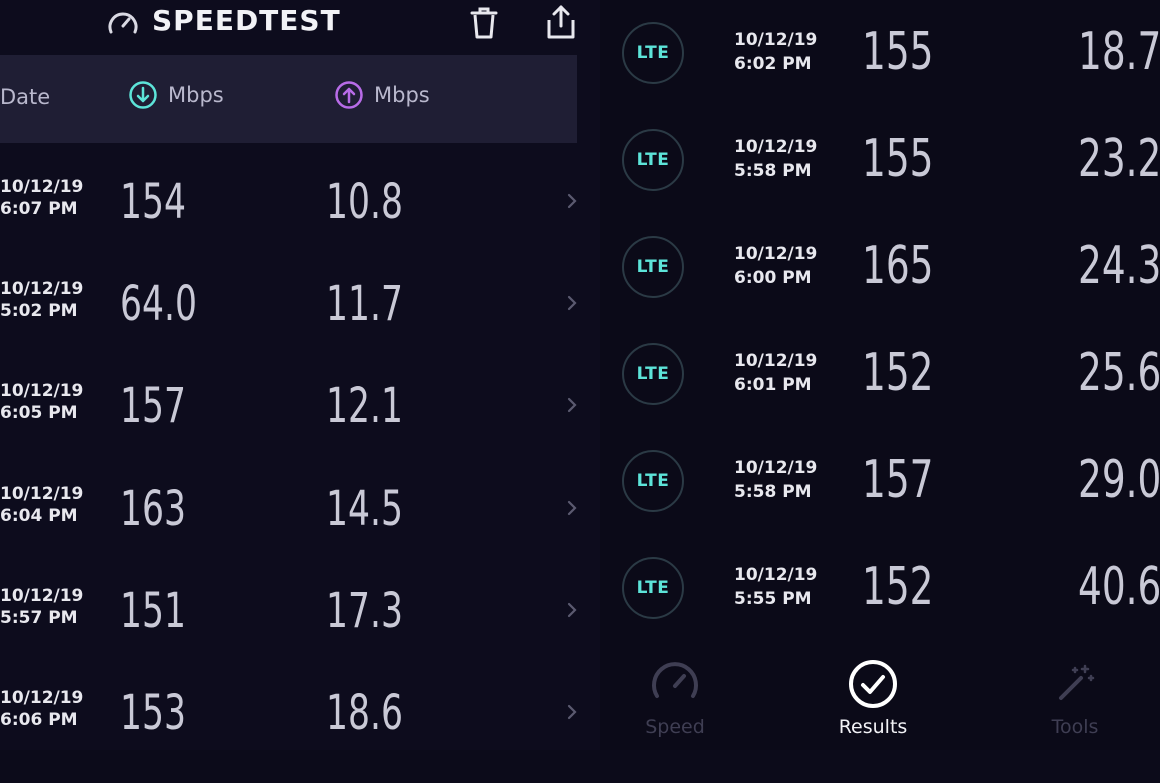 This screenshot has height=783, width=1160. What do you see at coordinates (1119, 587) in the screenshot?
I see `upload-value: 40.6` at bounding box center [1119, 587].